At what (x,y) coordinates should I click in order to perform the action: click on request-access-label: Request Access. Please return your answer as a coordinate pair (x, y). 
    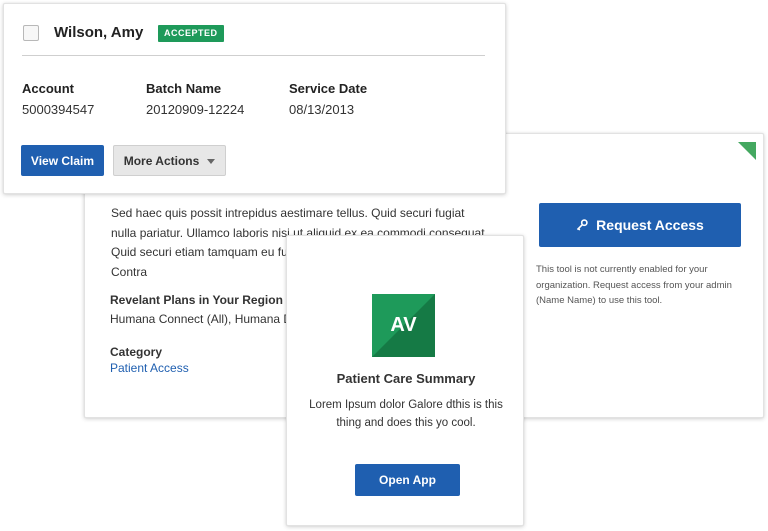
    Looking at the image, I should click on (650, 225).